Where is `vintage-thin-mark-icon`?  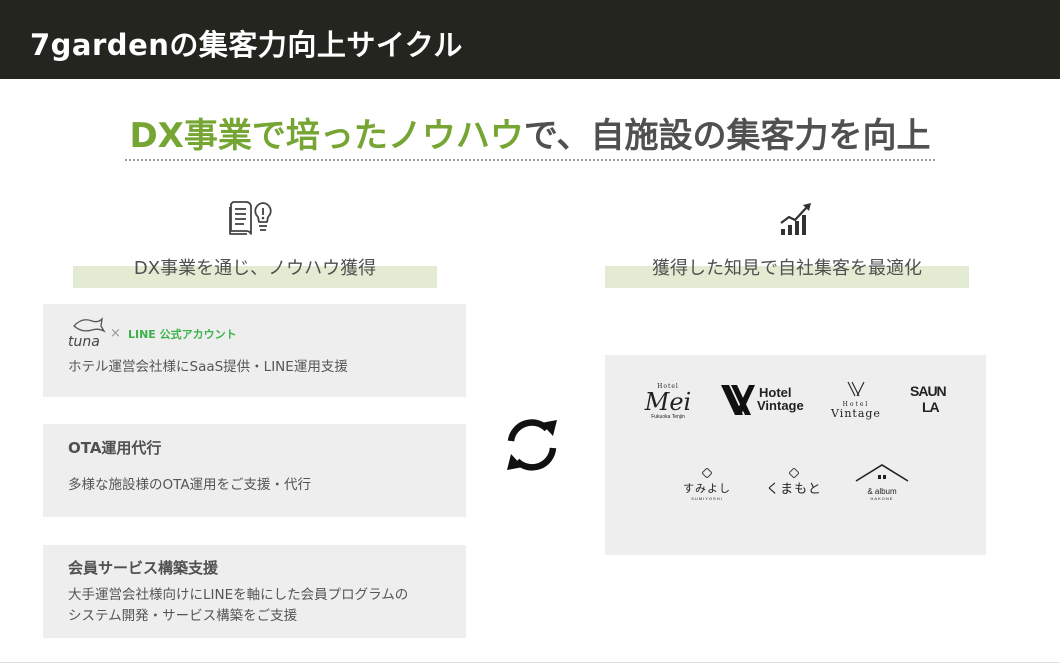
vintage-thin-mark-icon is located at coordinates (856, 389).